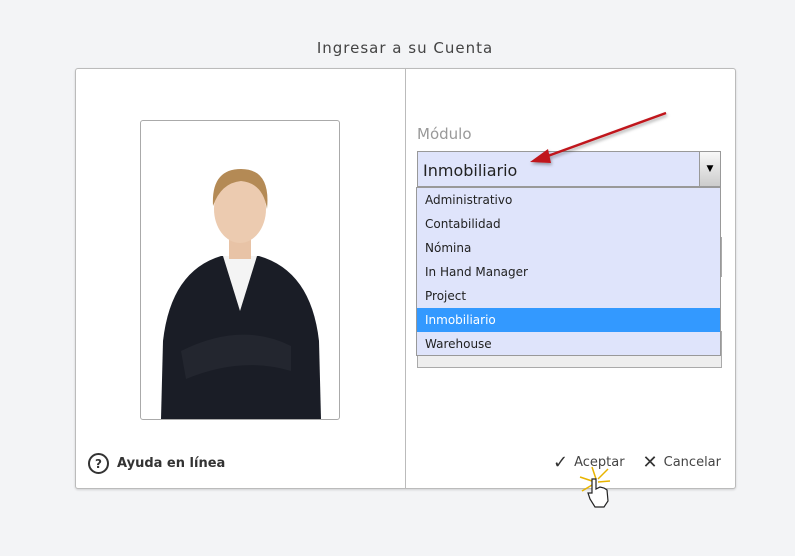 This screenshot has width=795, height=556. I want to click on click-cursor-icon, so click(595, 487).